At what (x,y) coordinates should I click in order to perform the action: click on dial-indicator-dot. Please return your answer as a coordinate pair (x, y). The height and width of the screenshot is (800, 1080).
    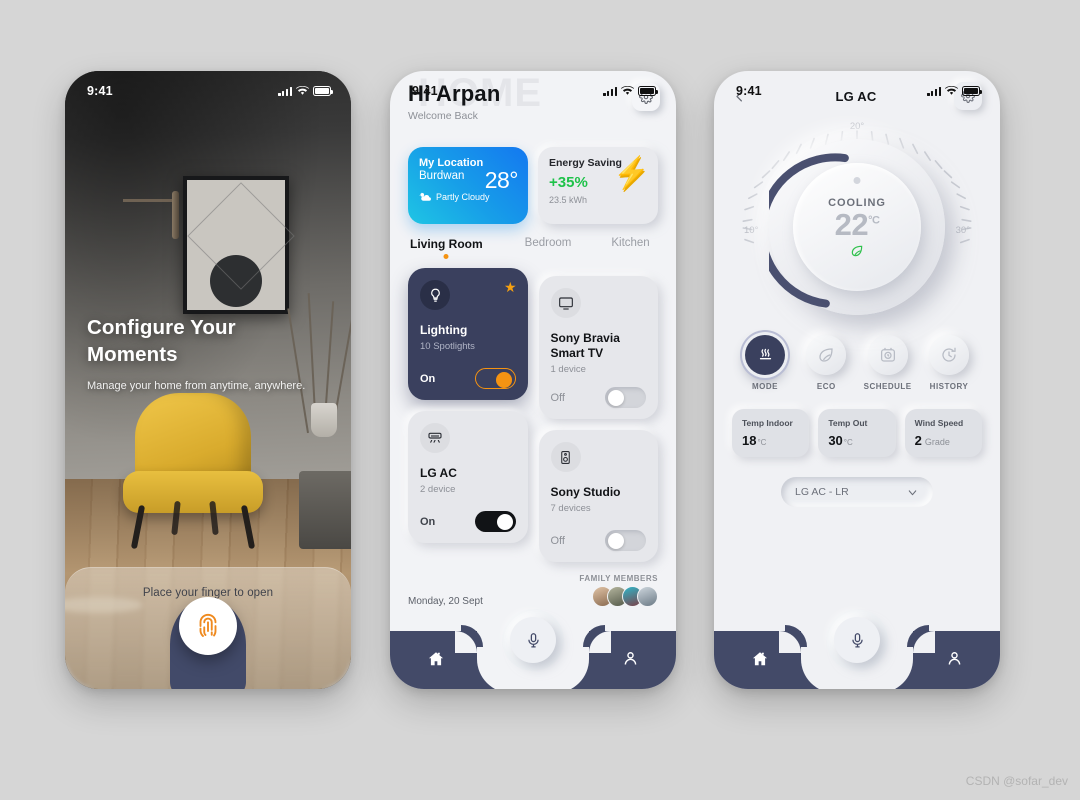
    Looking at the image, I should click on (857, 180).